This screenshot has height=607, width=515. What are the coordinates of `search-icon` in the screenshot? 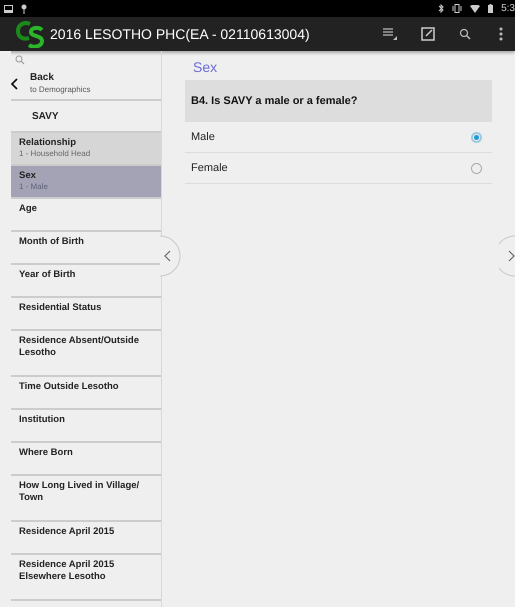 It's located at (465, 34).